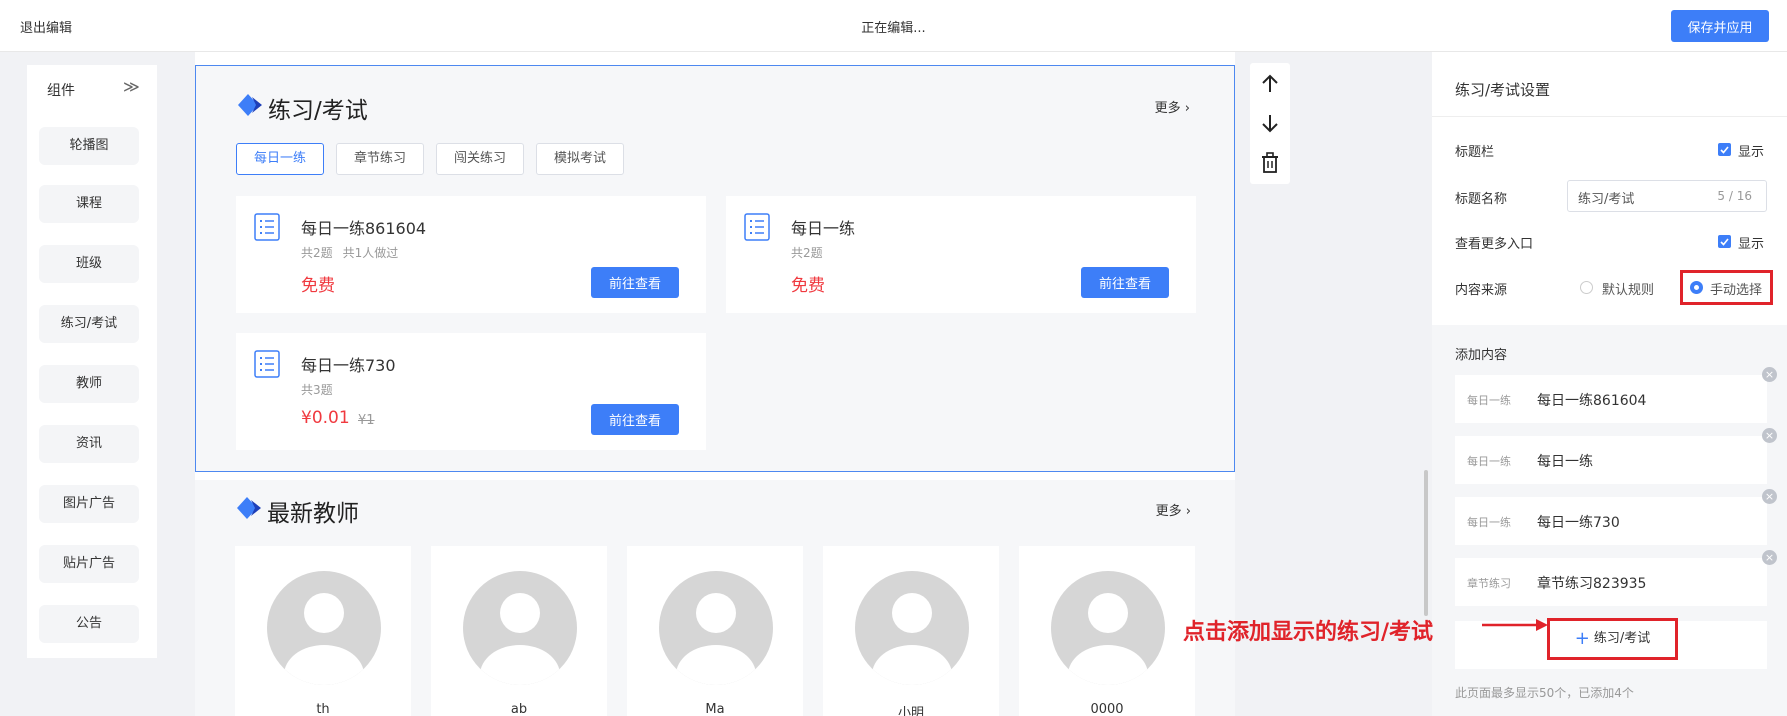  I want to click on component-image-ad: 图片广告, so click(89, 504).